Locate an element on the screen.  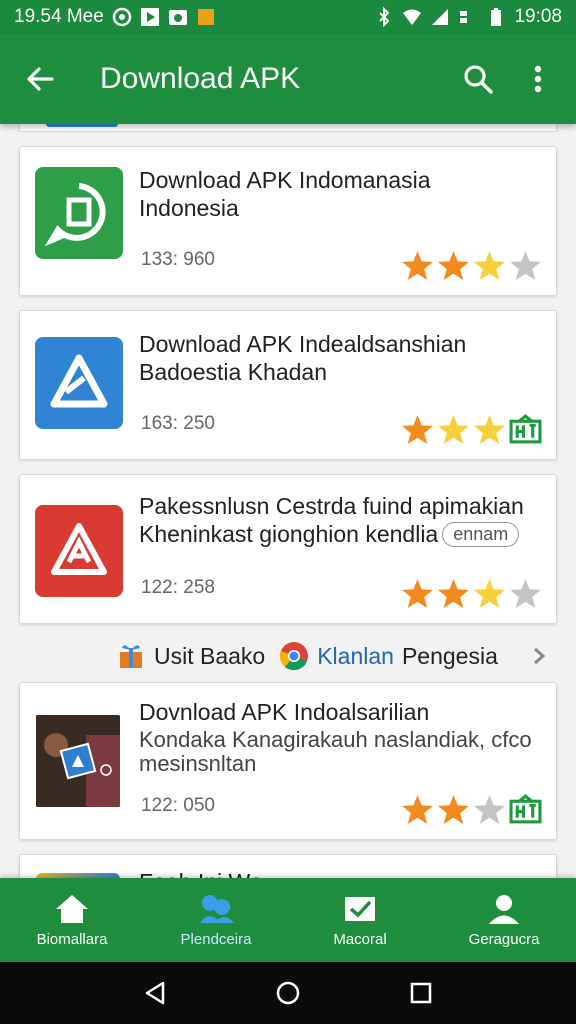
home-circle-icon is located at coordinates (288, 993).